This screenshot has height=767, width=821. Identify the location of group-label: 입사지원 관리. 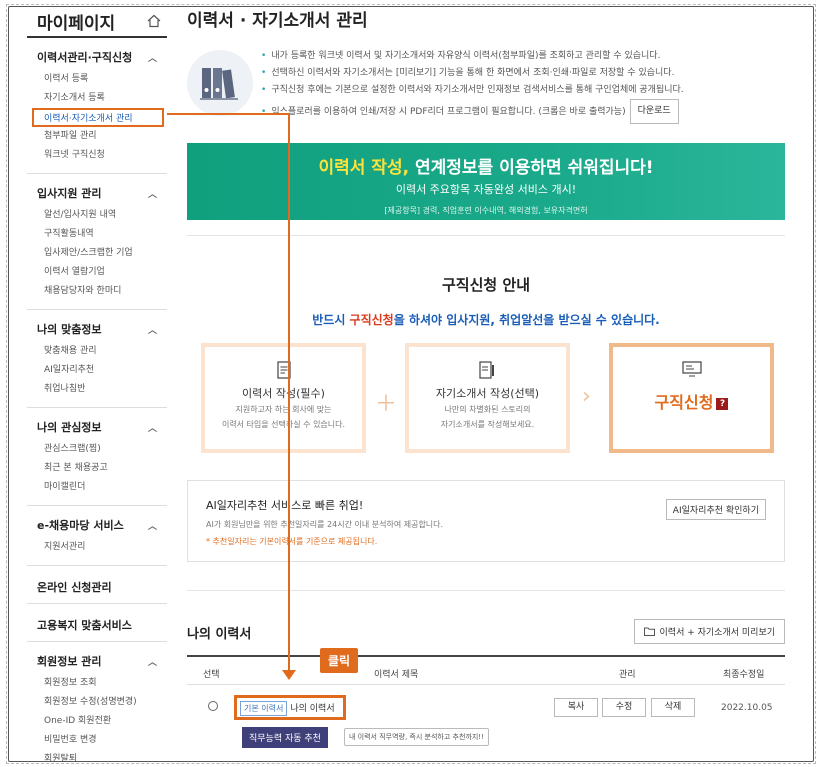
(69, 193).